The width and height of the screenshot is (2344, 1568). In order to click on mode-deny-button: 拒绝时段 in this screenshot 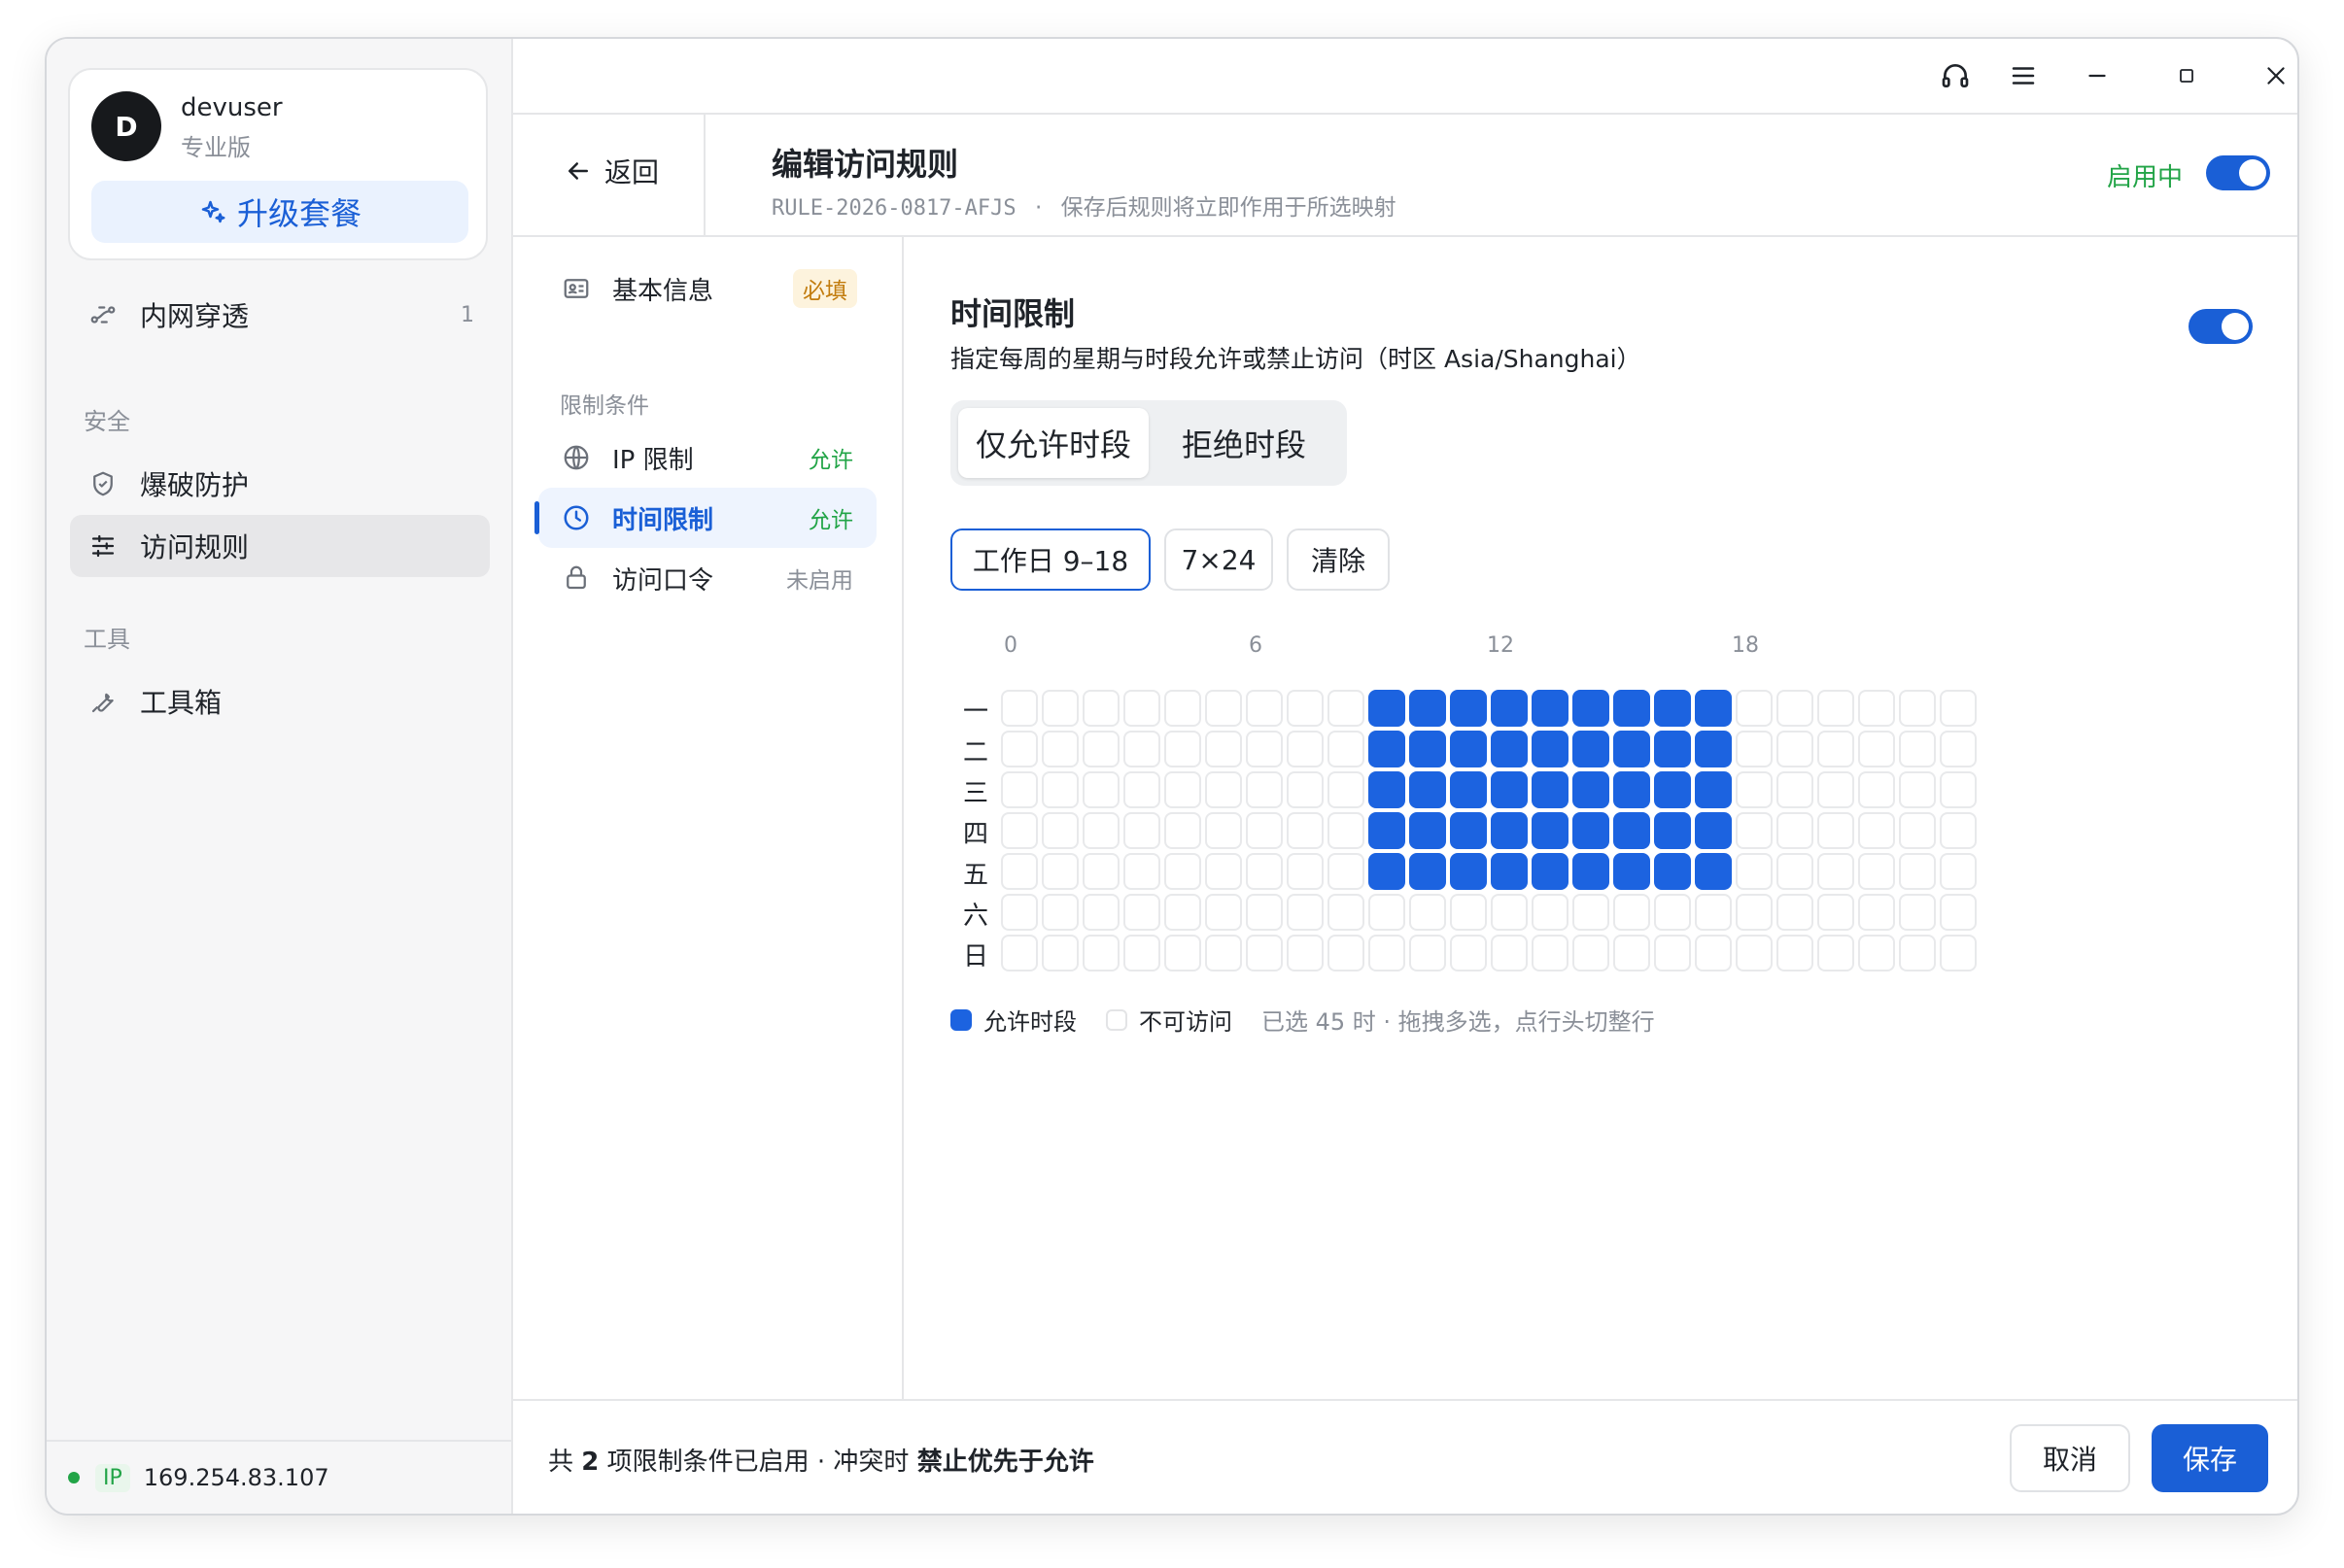, I will do `click(1244, 443)`.